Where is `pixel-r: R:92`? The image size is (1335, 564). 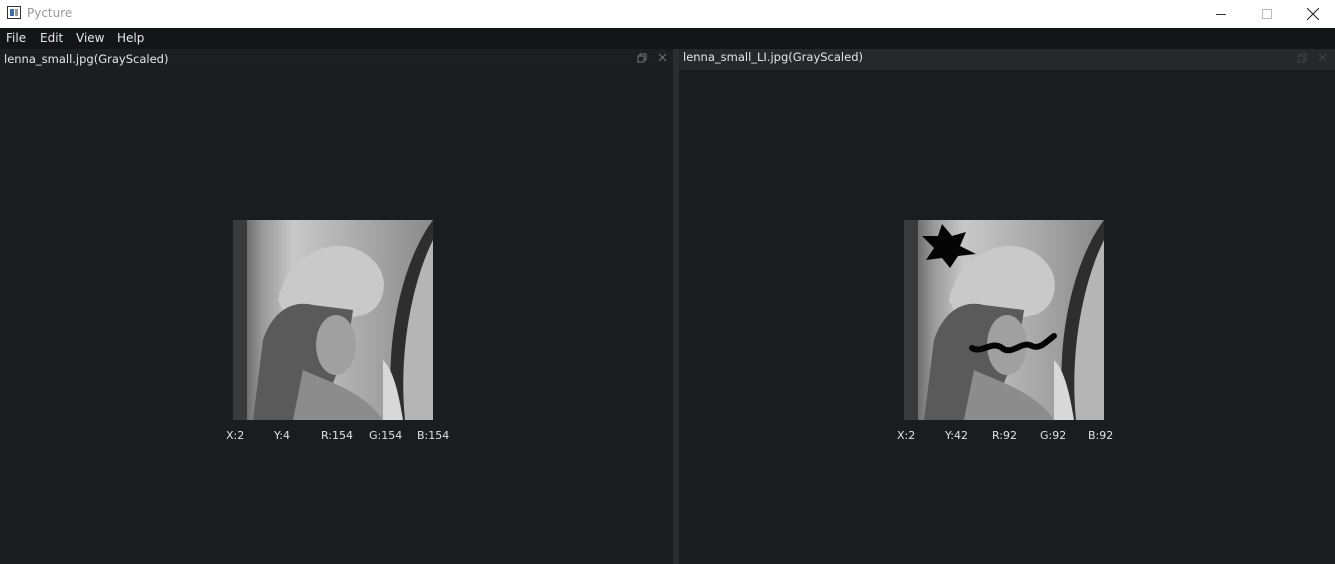 pixel-r: R:92 is located at coordinates (1005, 435).